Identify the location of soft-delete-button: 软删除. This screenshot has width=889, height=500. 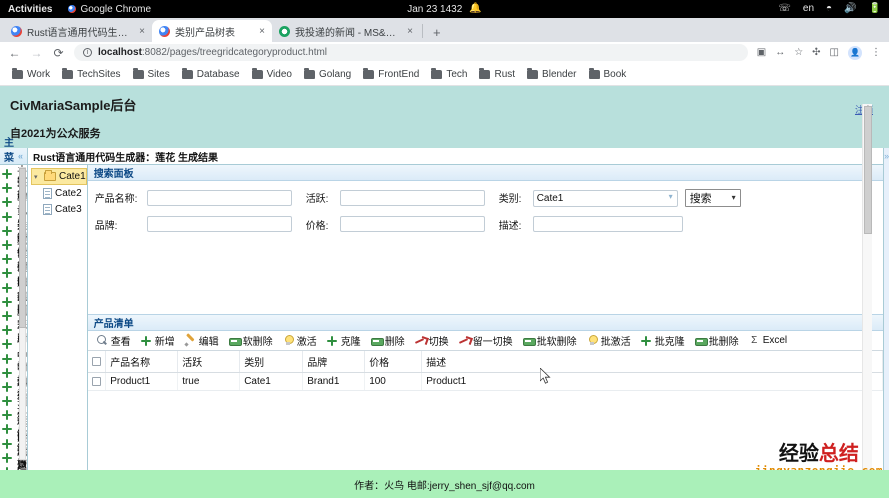
(251, 340).